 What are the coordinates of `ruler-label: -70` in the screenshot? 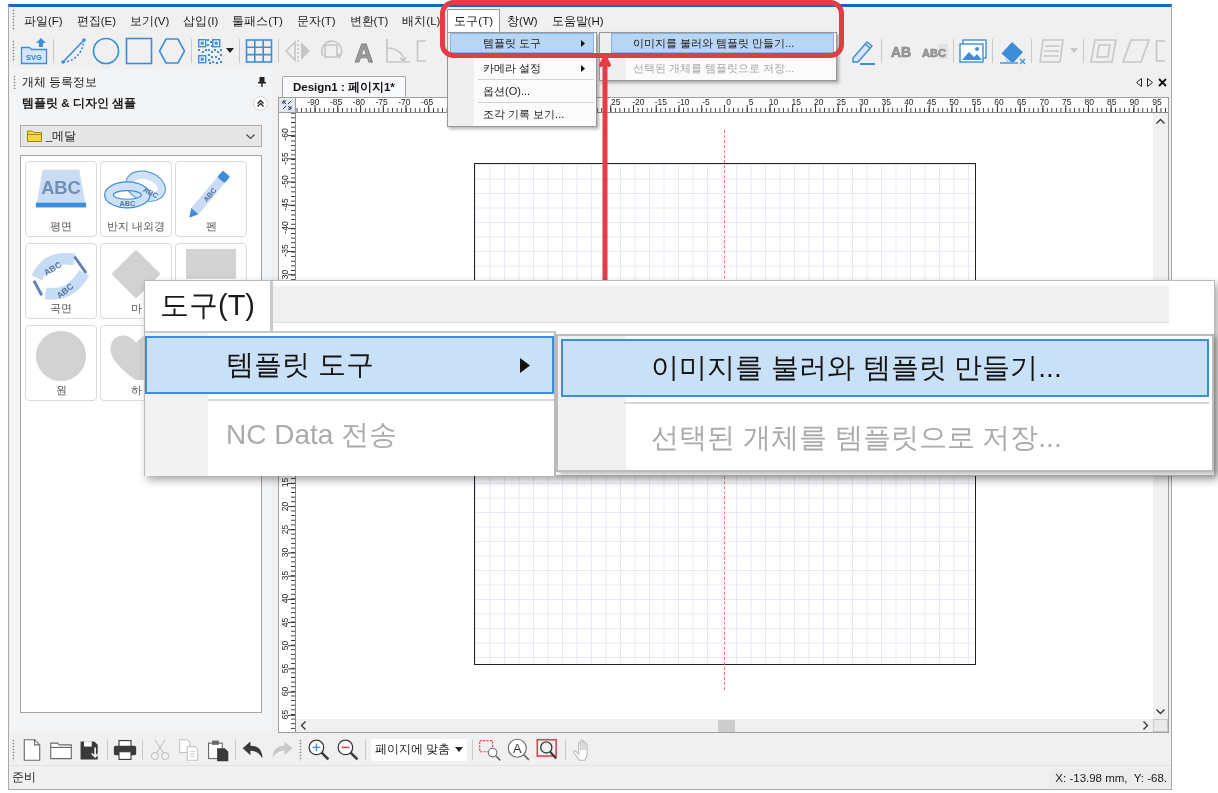 It's located at (404, 103).